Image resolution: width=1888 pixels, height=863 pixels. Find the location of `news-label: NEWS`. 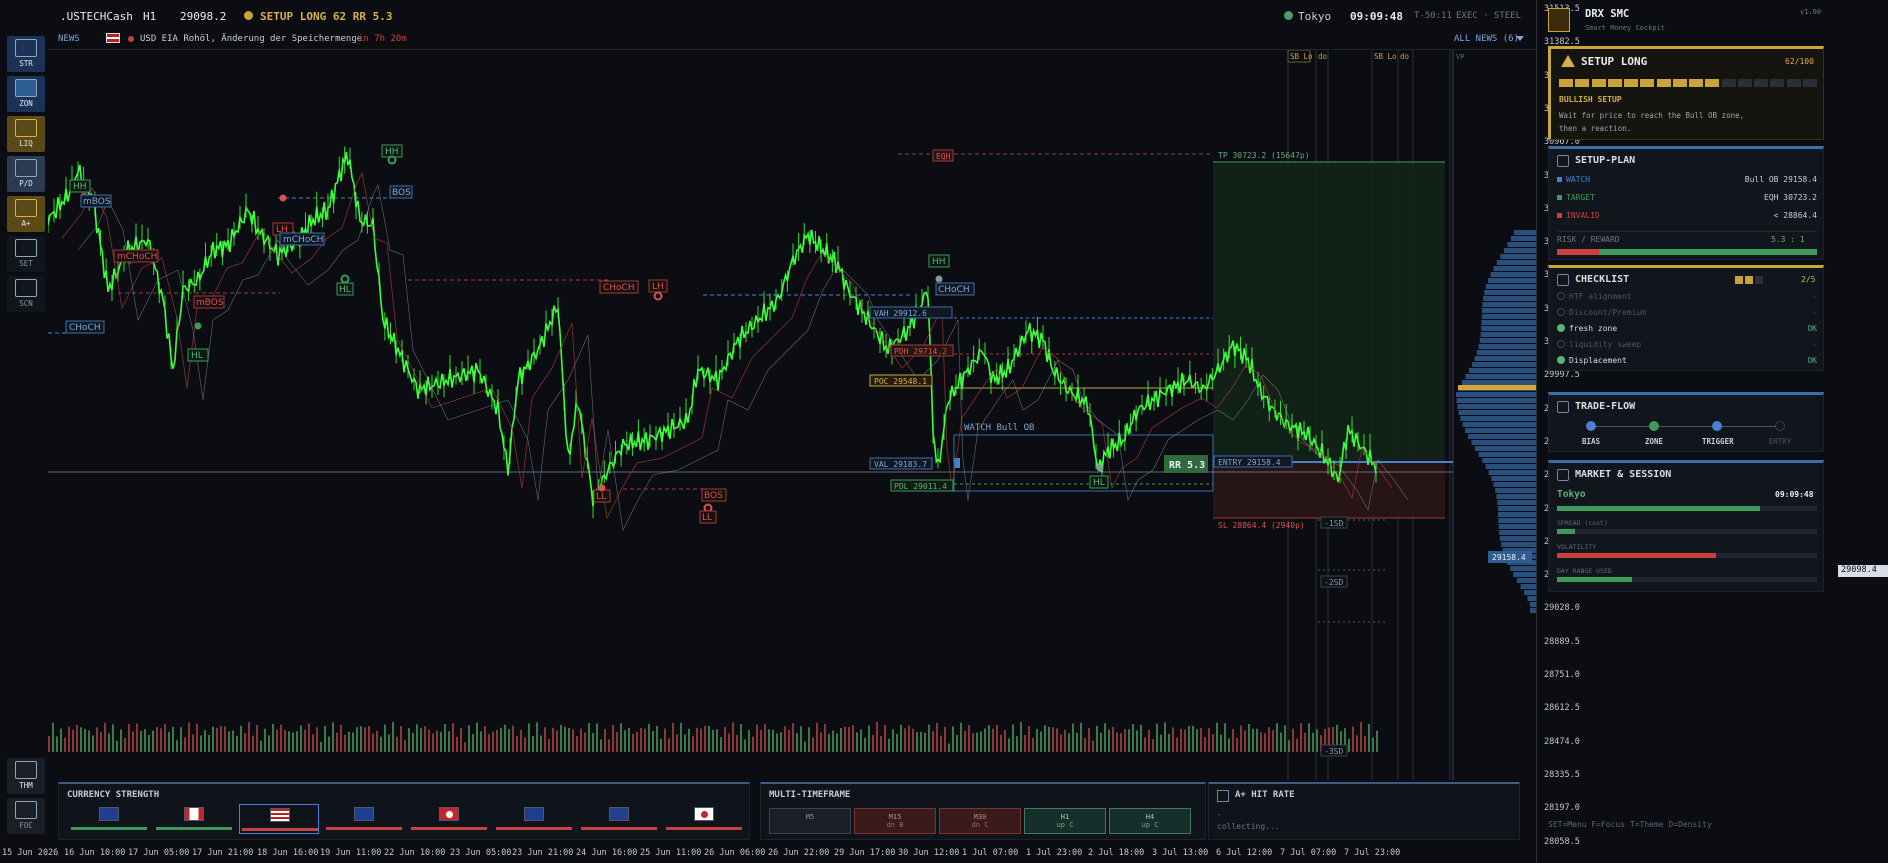

news-label: NEWS is located at coordinates (69, 39).